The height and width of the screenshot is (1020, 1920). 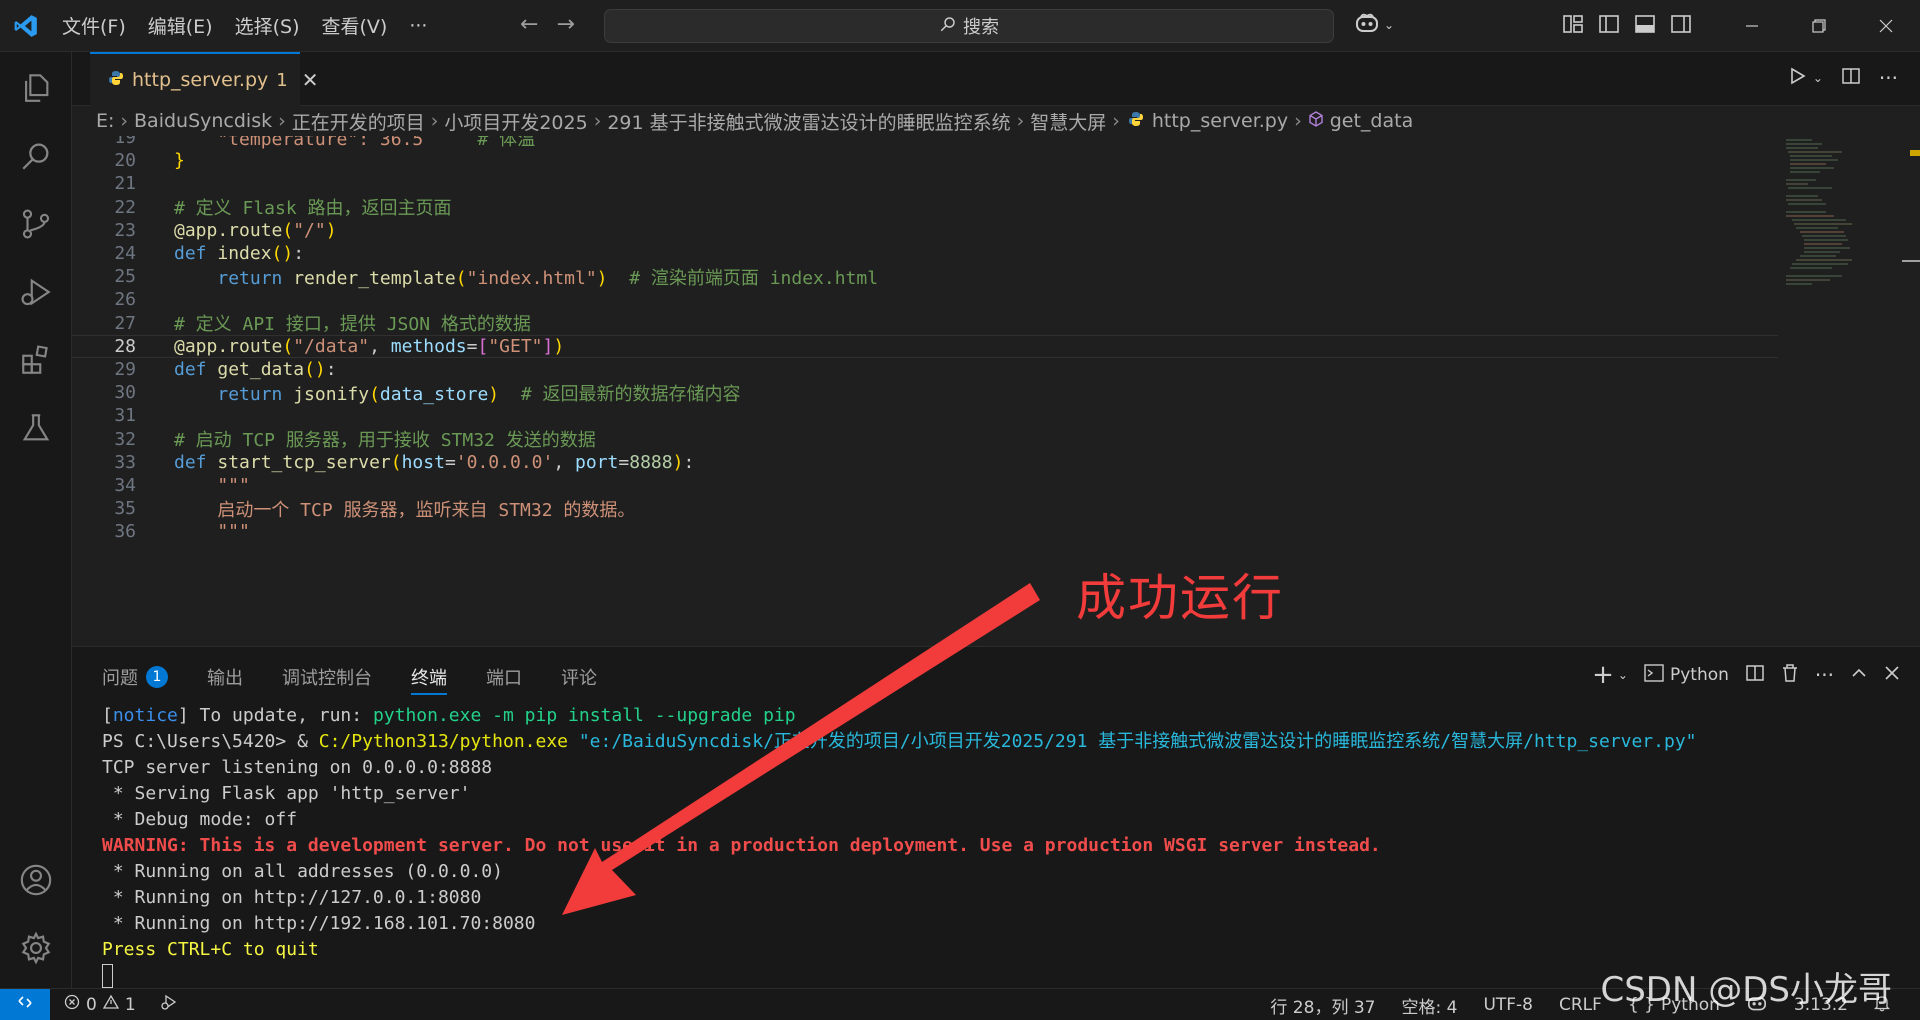 I want to click on error-icon, so click(x=72, y=1004).